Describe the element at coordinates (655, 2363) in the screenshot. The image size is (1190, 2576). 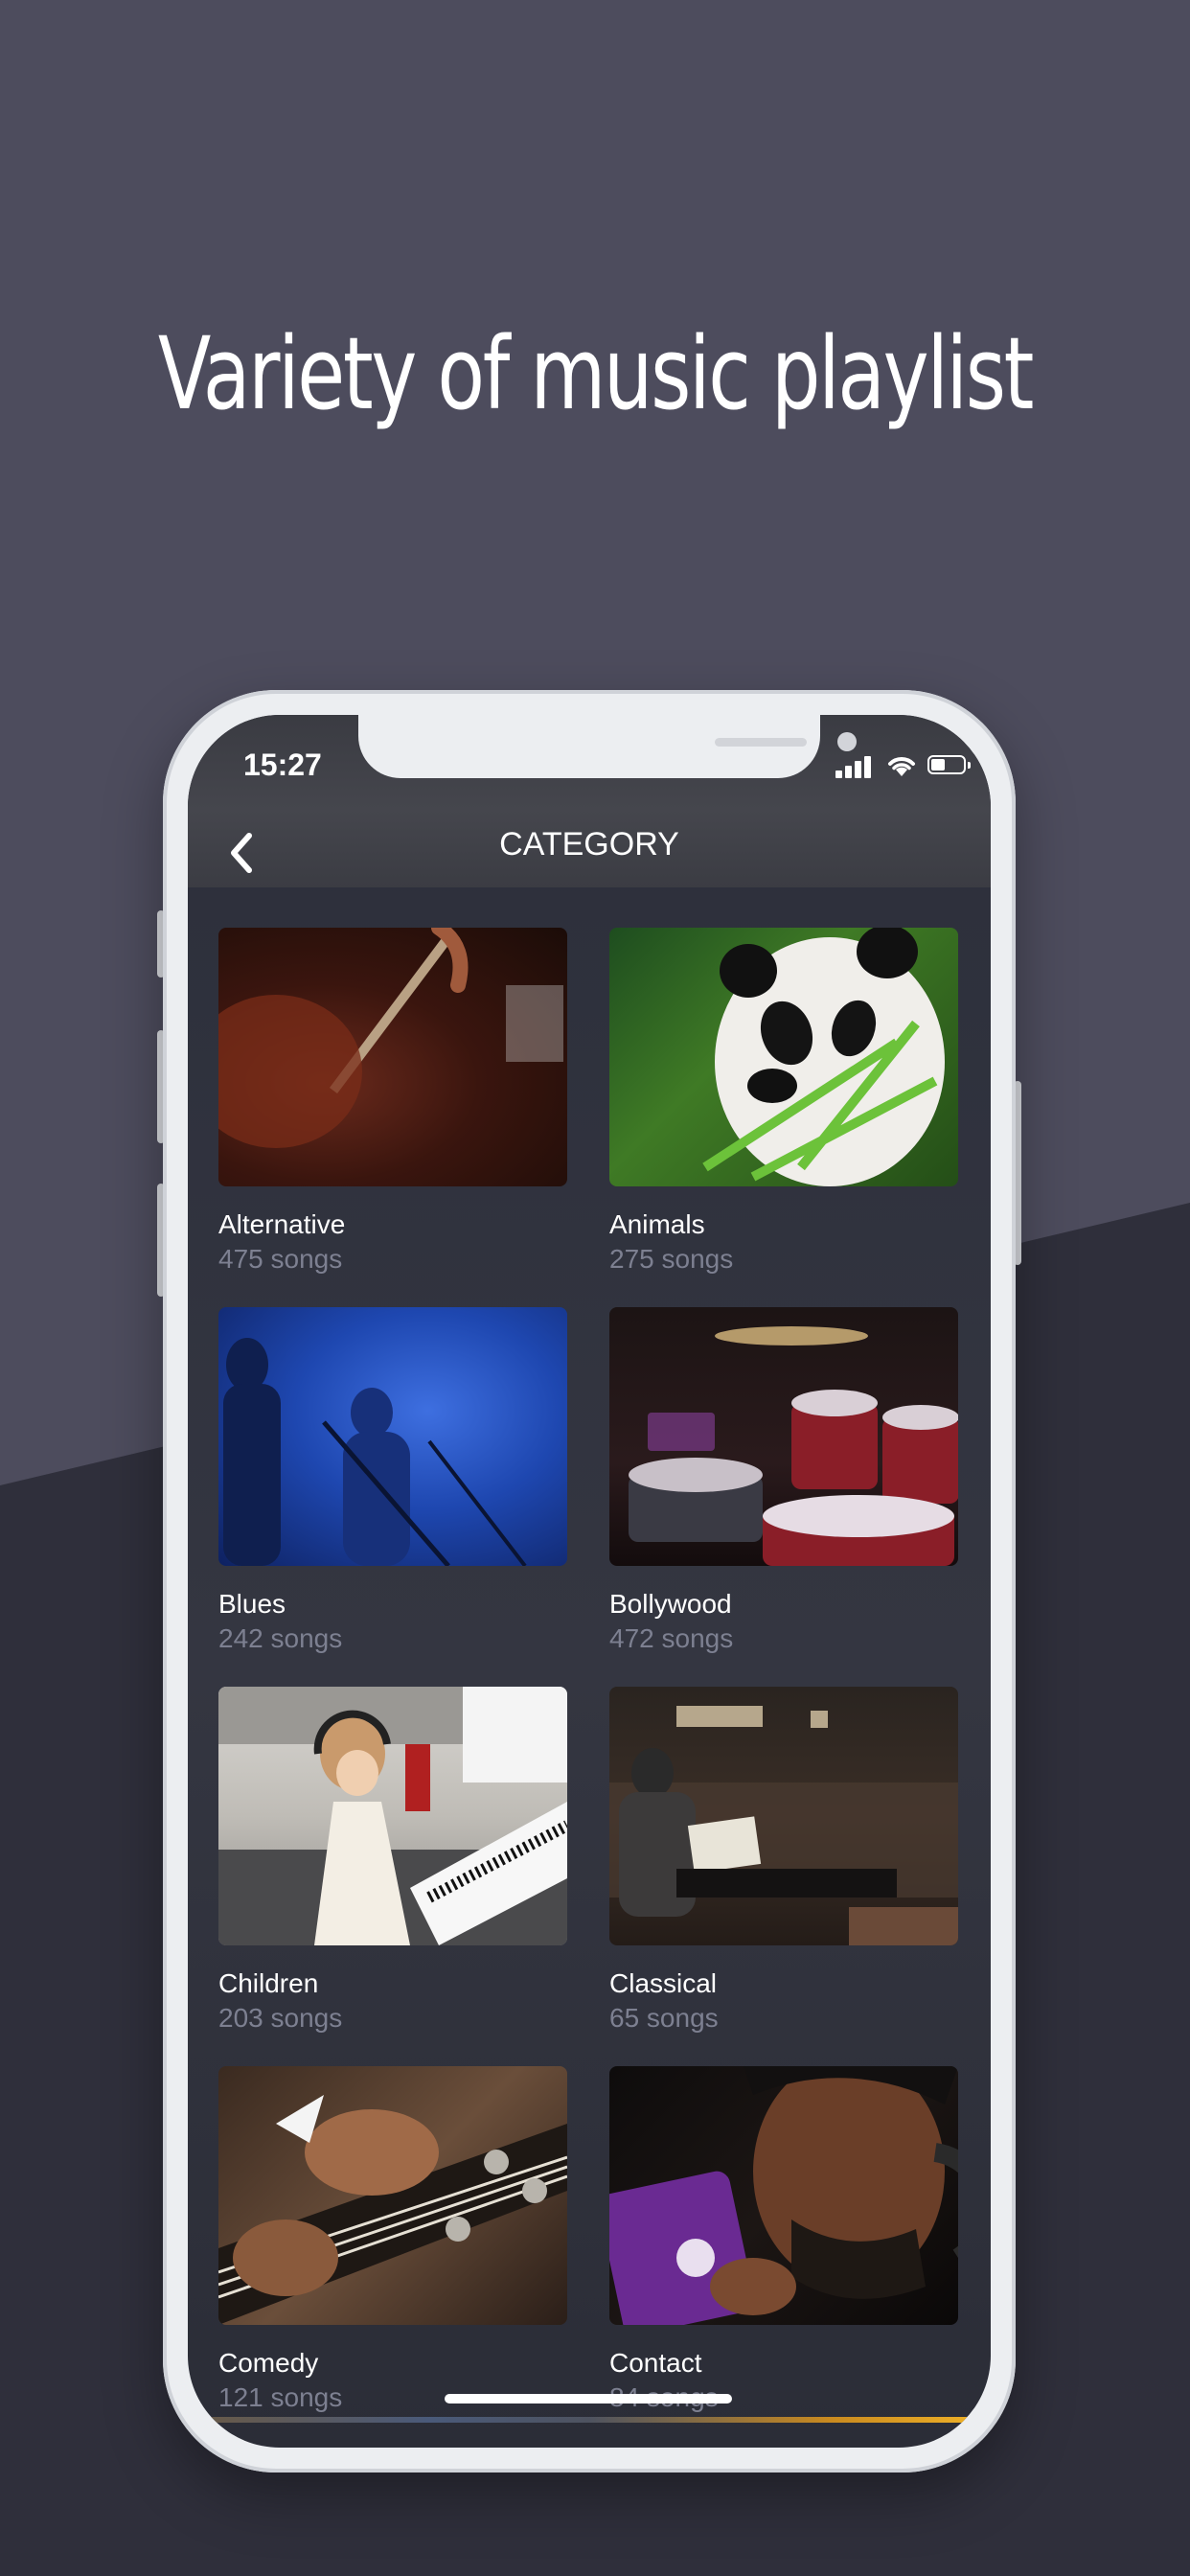
I see `category-name: Contact` at that location.